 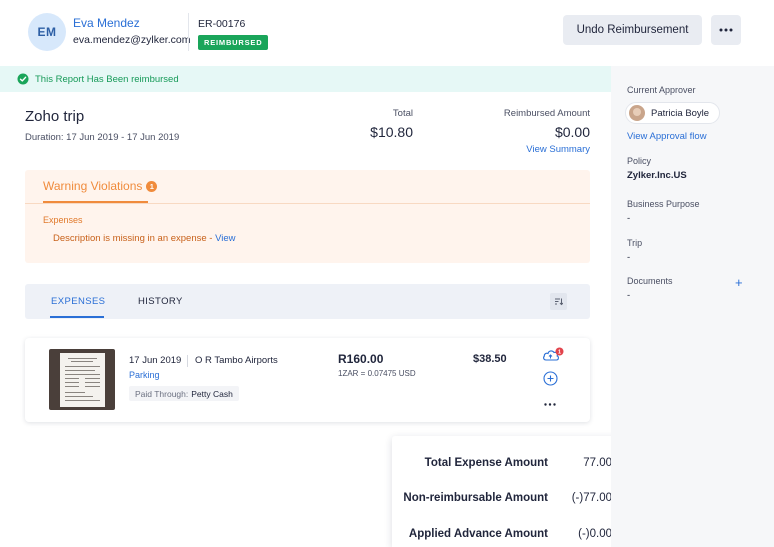 I want to click on documents-label: Documents, so click(x=650, y=281).